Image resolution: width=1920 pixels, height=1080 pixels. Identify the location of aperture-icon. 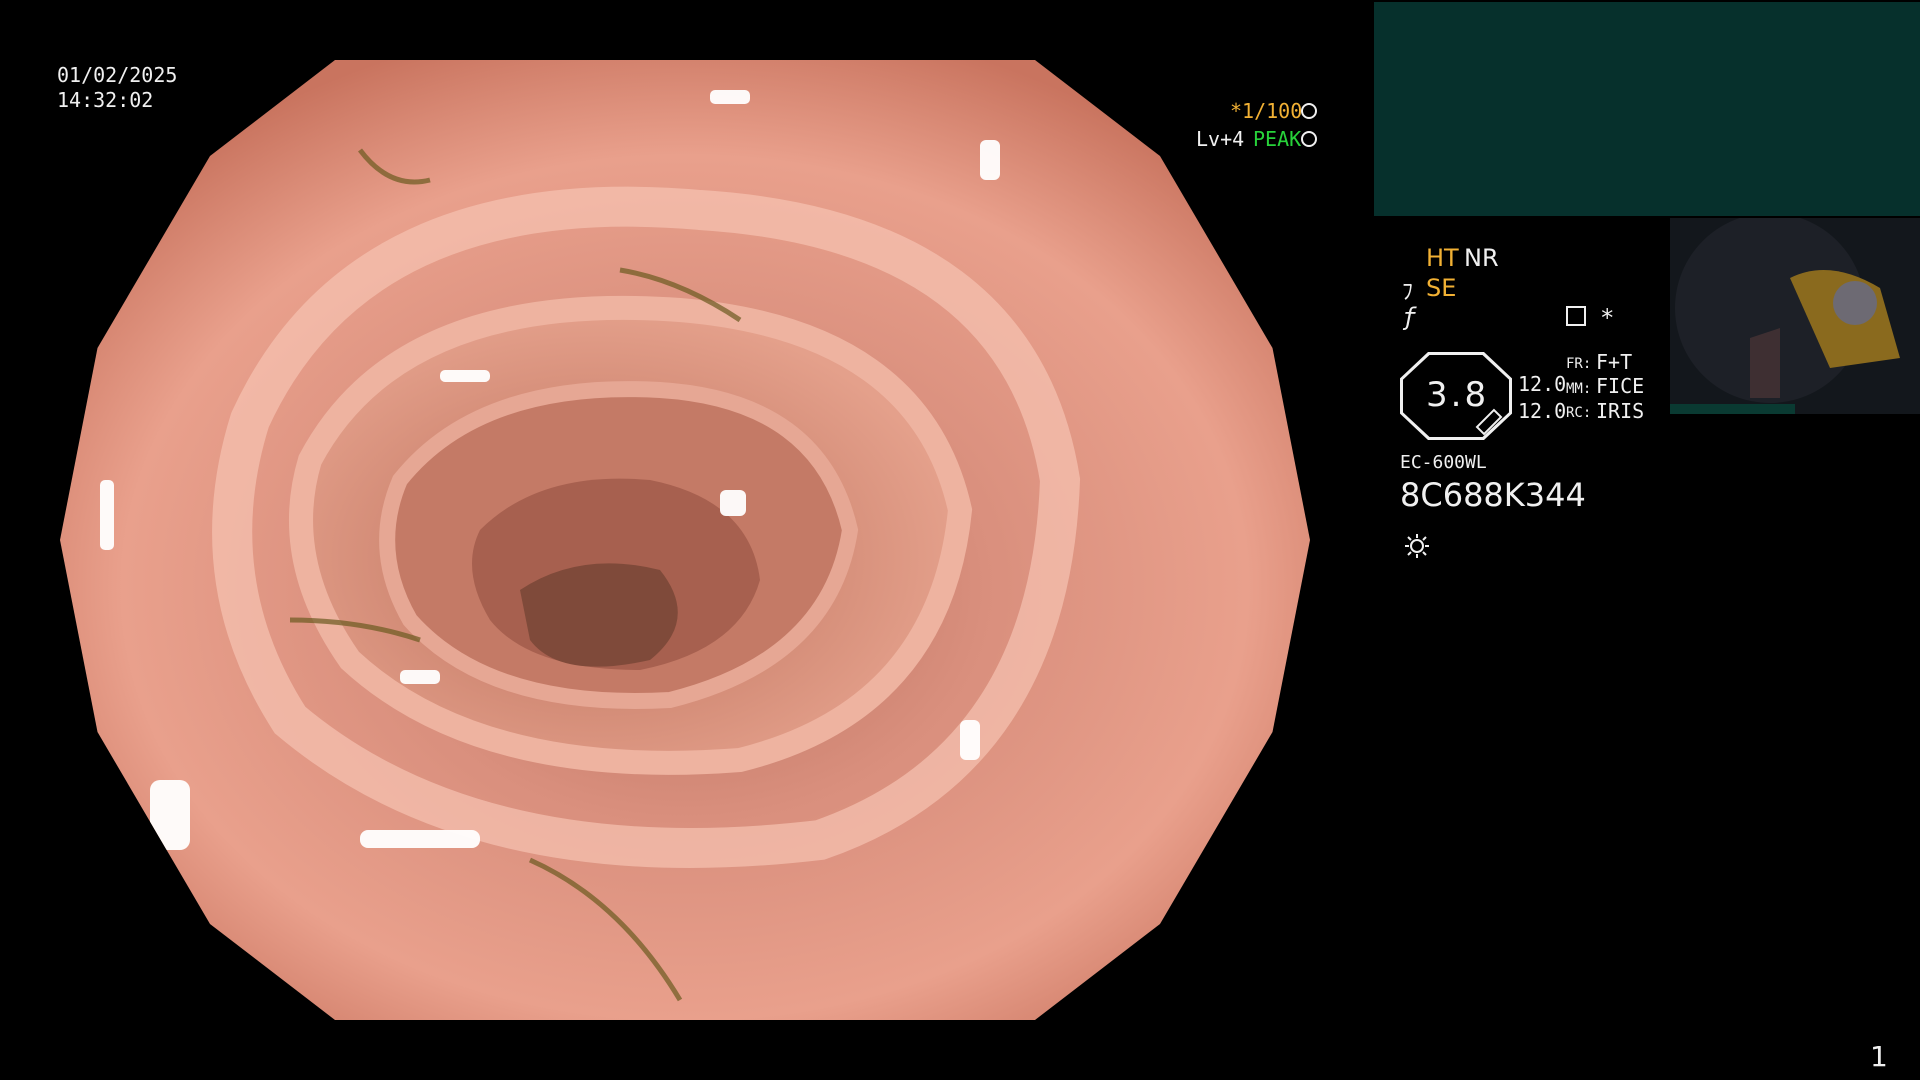
(1309, 111).